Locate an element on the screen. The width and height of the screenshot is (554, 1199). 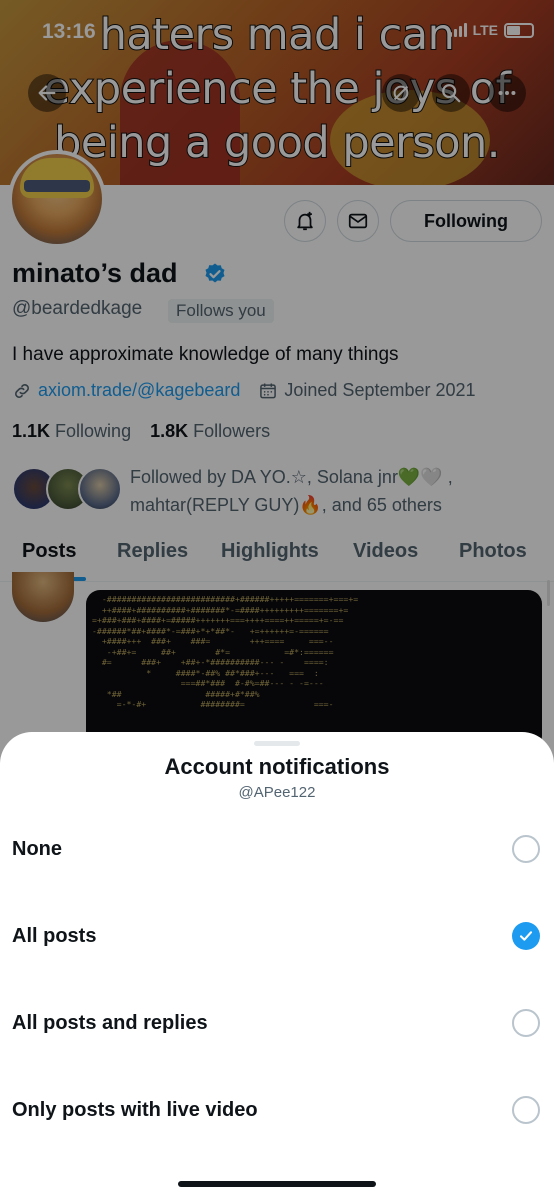
option-none: None is located at coordinates (277, 850).